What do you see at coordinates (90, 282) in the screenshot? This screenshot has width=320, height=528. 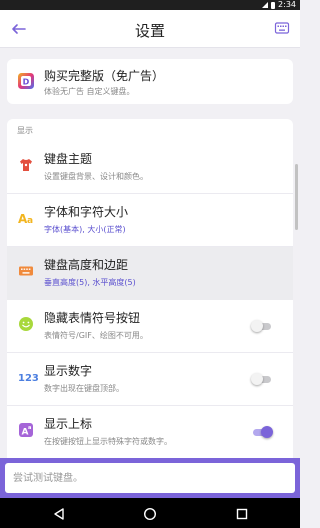 I see `setting-subtitle: 垂直高度(5), 水平高度(5)` at bounding box center [90, 282].